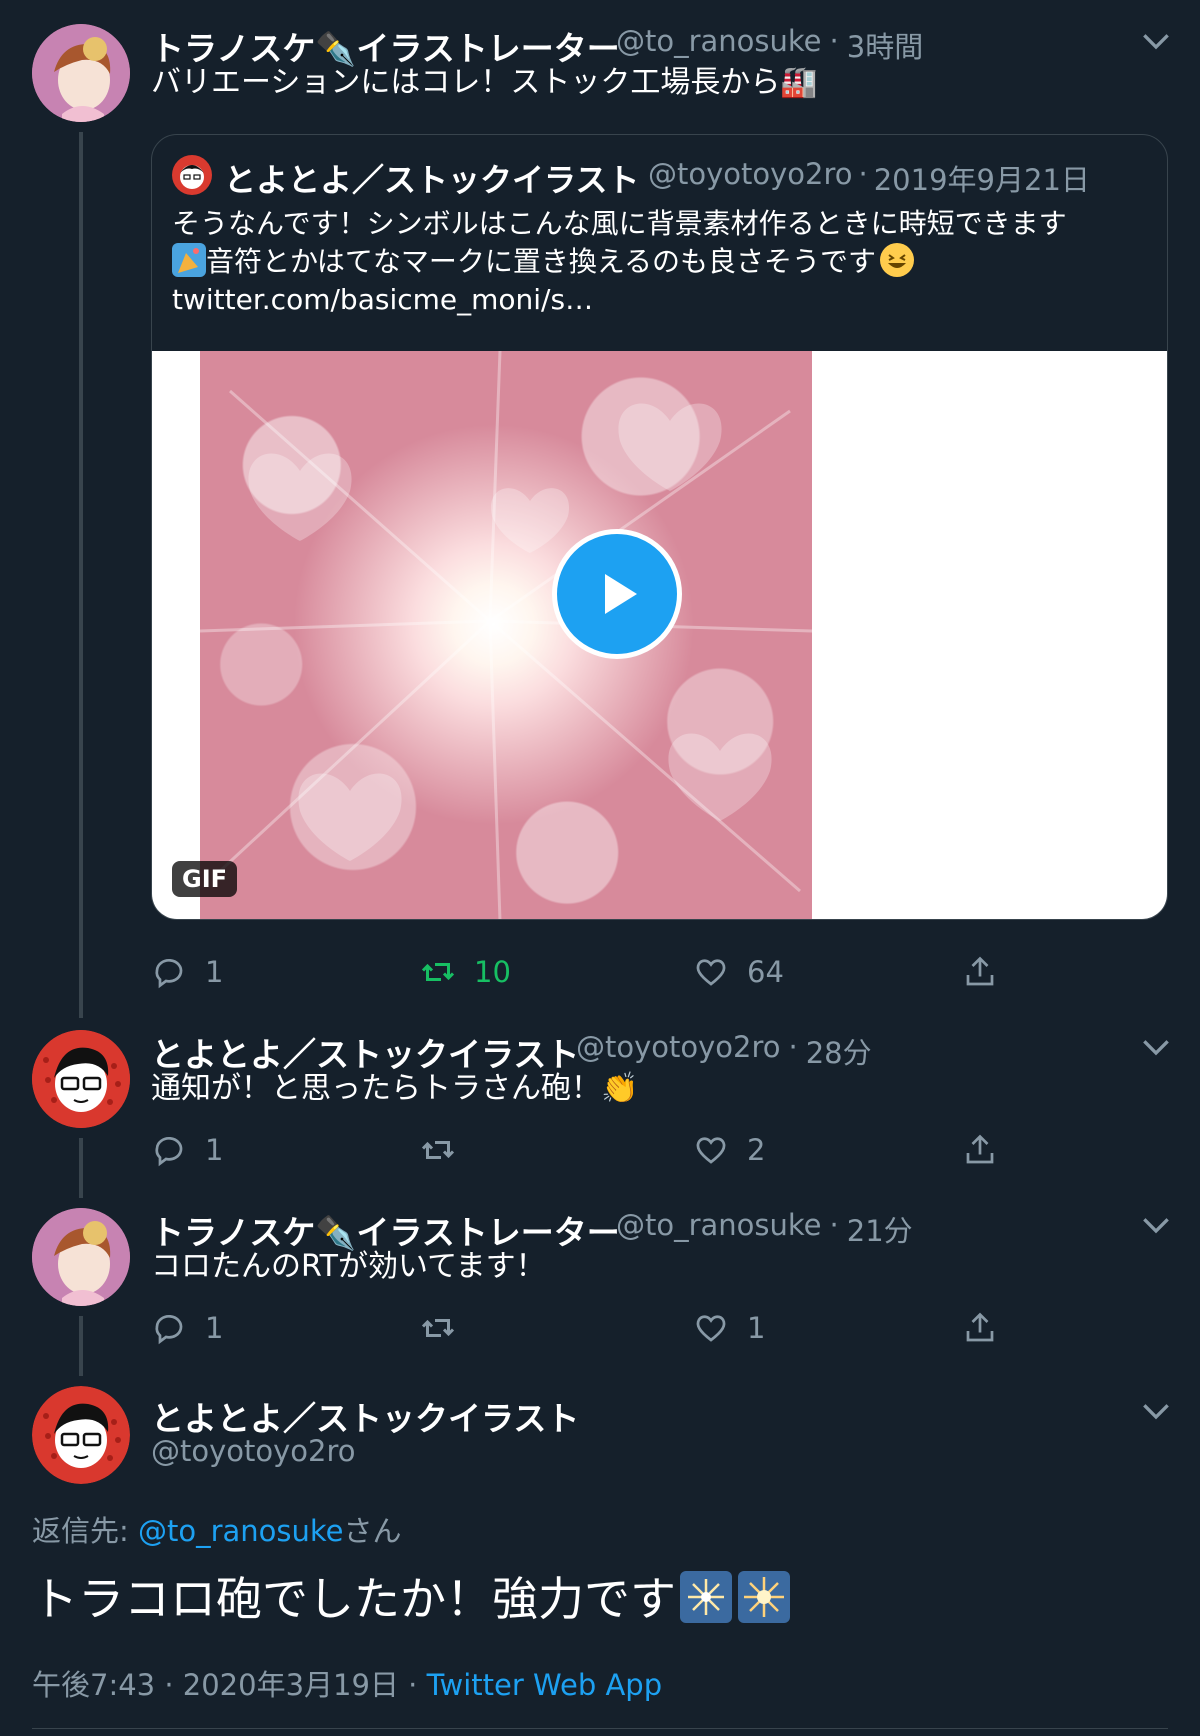  What do you see at coordinates (205, 879) in the screenshot?
I see `gif-badge: GIF` at bounding box center [205, 879].